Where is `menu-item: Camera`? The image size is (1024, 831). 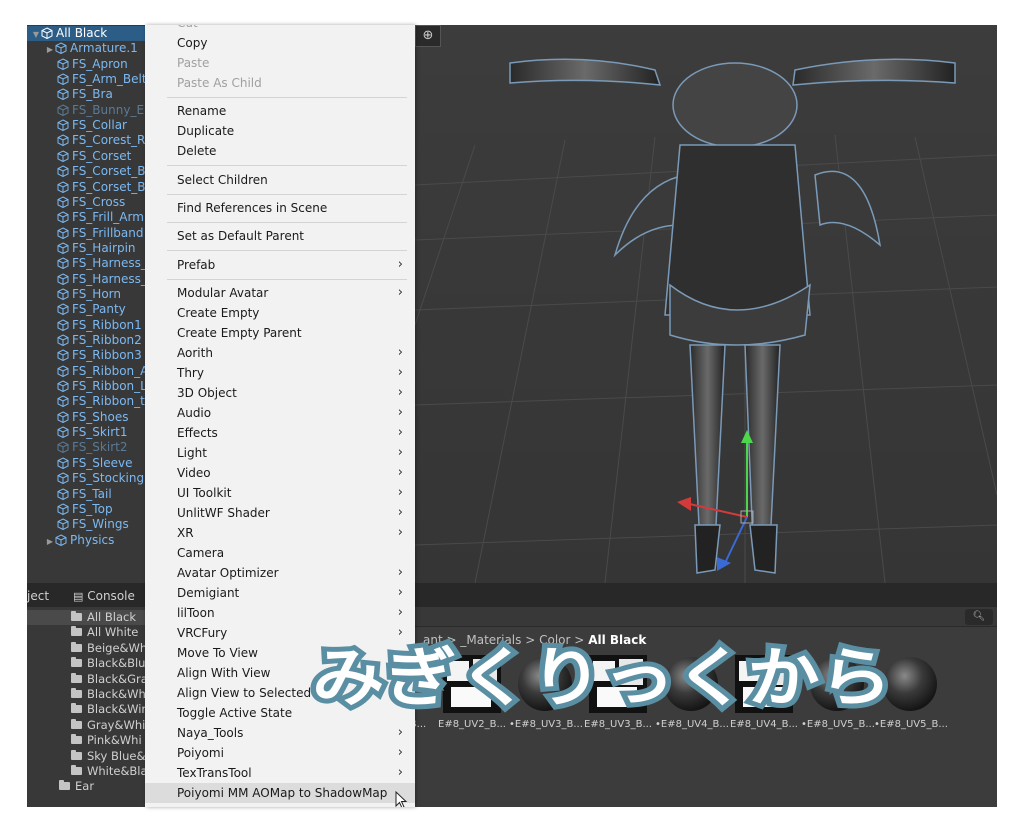
menu-item: Camera is located at coordinates (280, 553).